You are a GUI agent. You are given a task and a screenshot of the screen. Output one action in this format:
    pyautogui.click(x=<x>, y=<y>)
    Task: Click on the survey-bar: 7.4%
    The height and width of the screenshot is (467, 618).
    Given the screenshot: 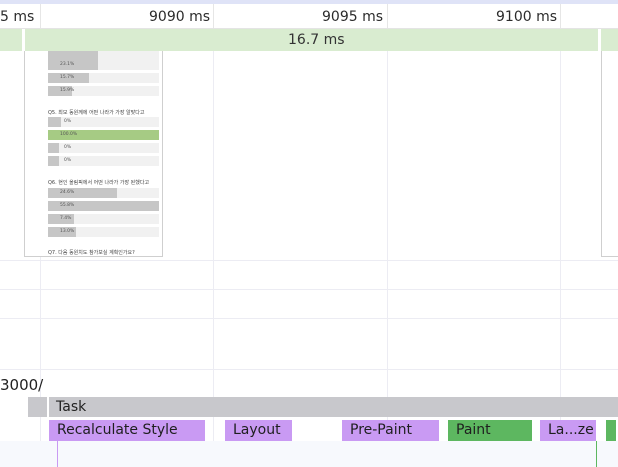 What is the action you would take?
    pyautogui.click(x=103, y=219)
    